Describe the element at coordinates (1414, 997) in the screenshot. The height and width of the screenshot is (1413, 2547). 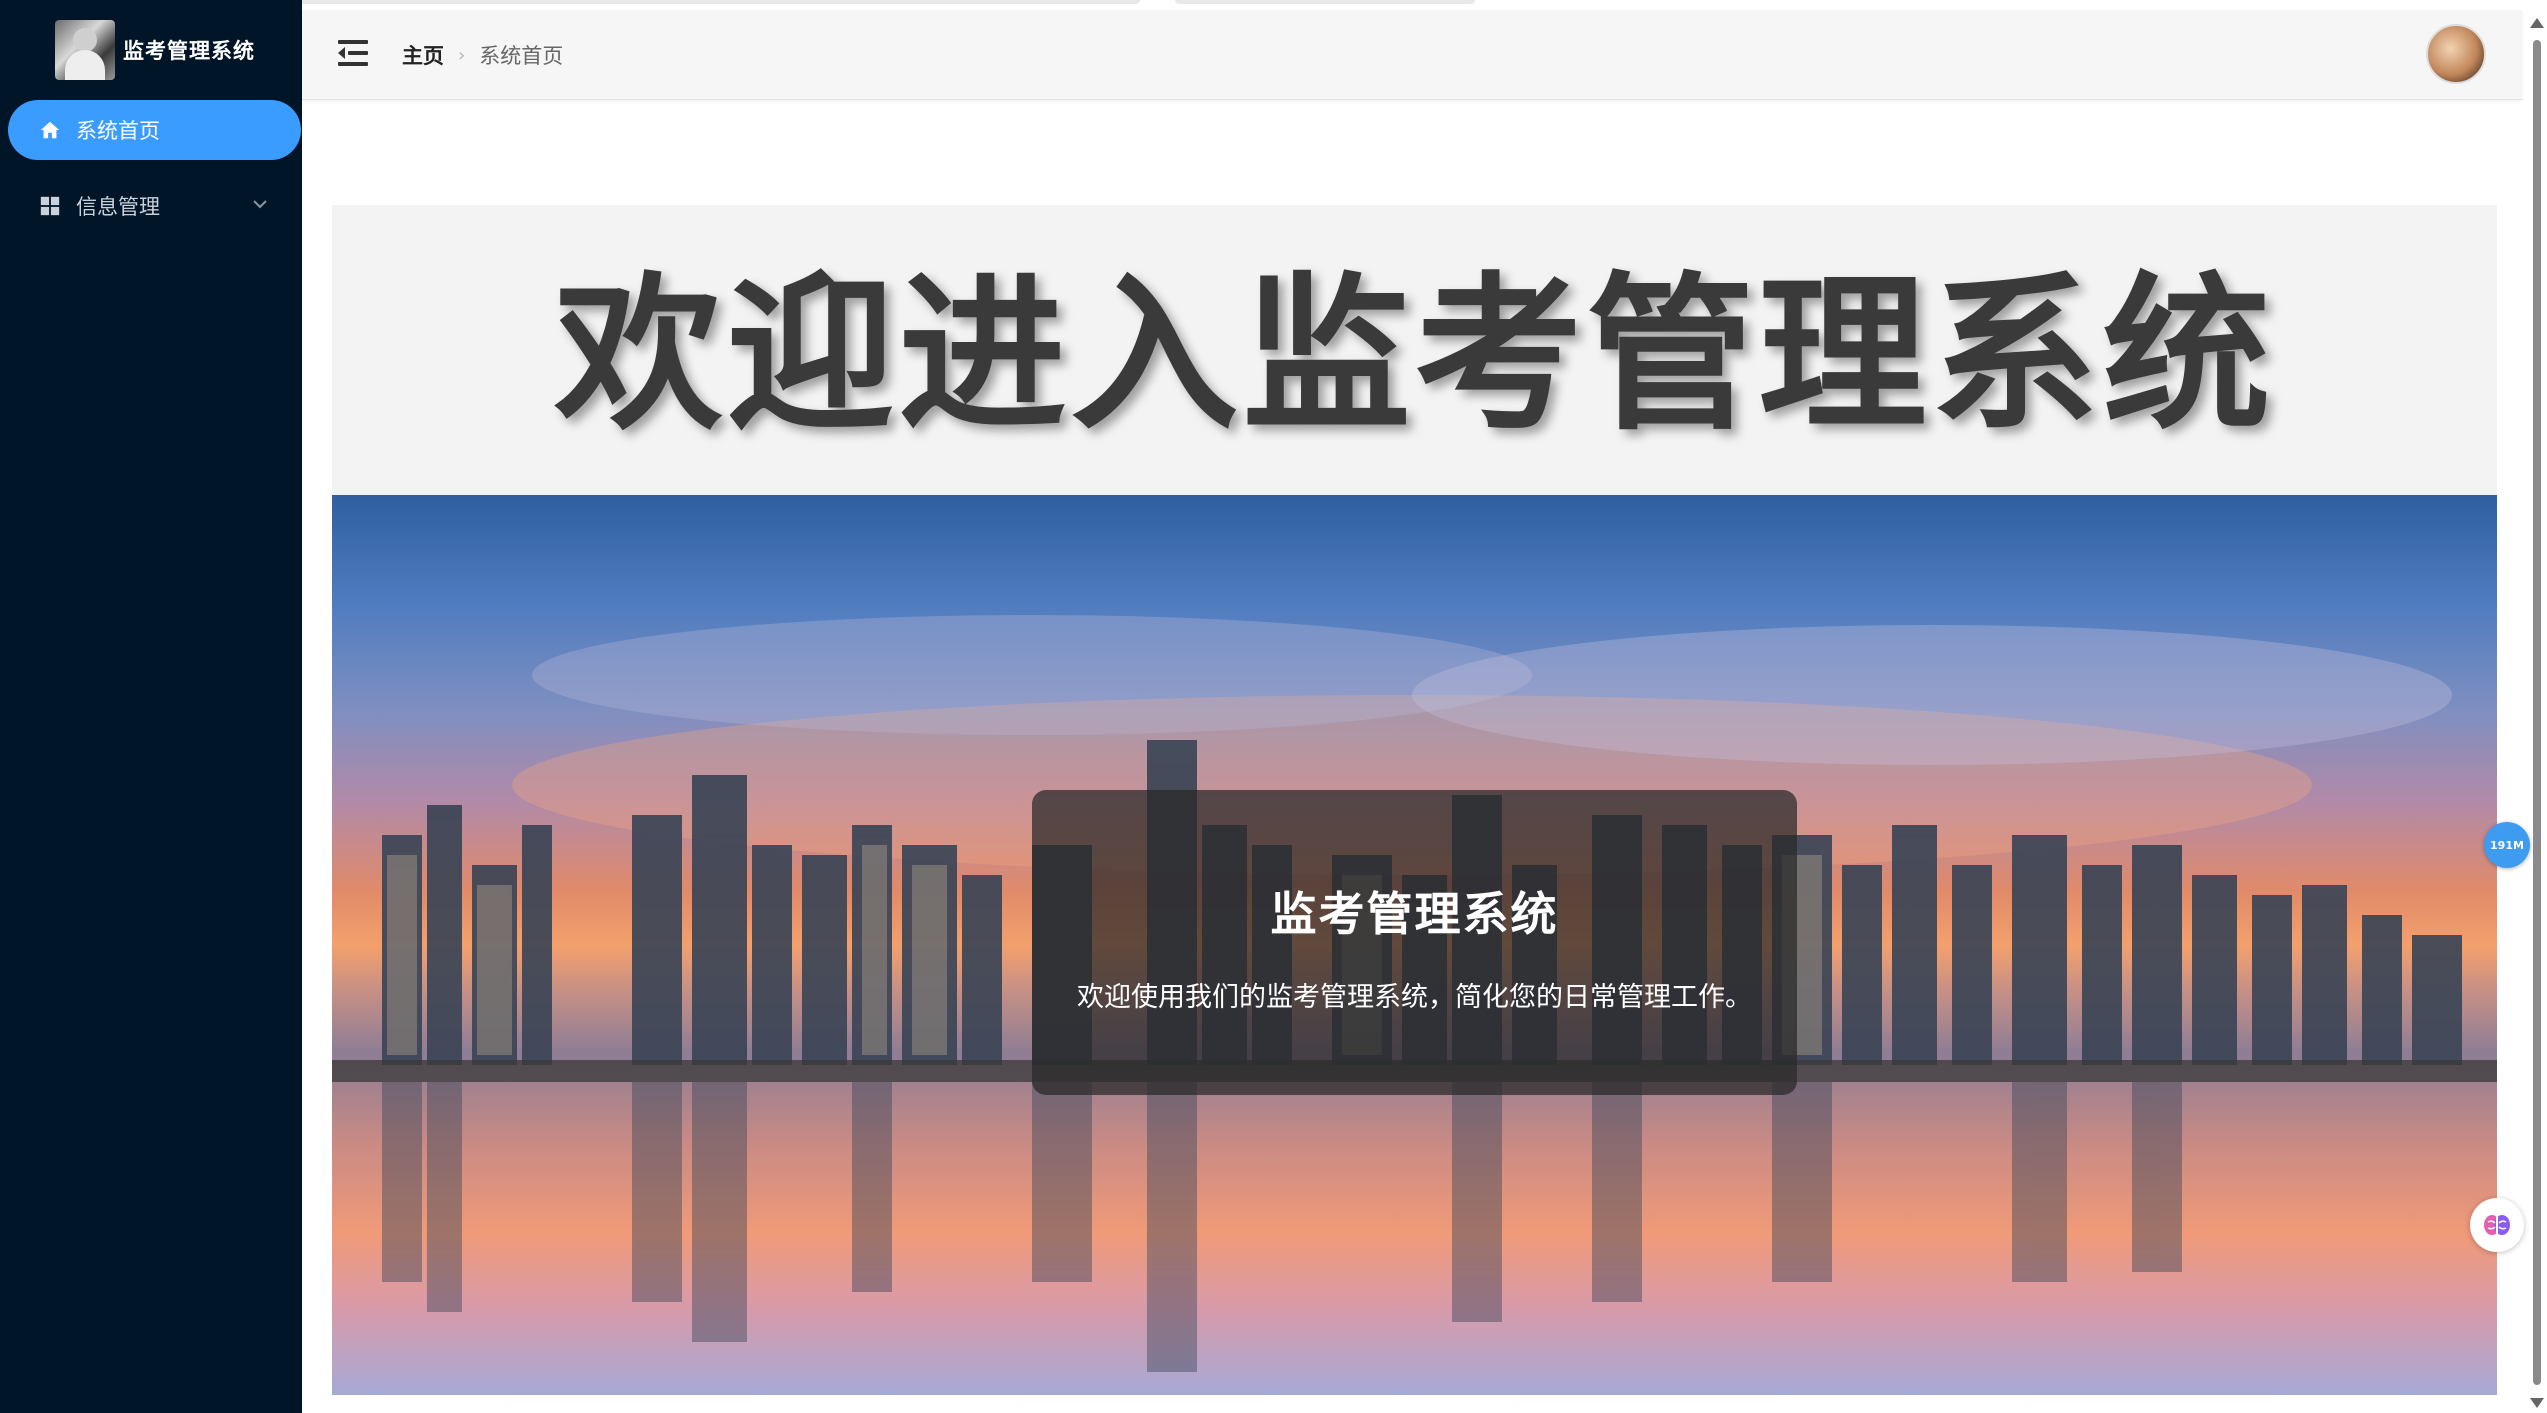
I see `card-subtitle: 欢迎使用我们的监考管理系统，简化您的日常管理工作。` at that location.